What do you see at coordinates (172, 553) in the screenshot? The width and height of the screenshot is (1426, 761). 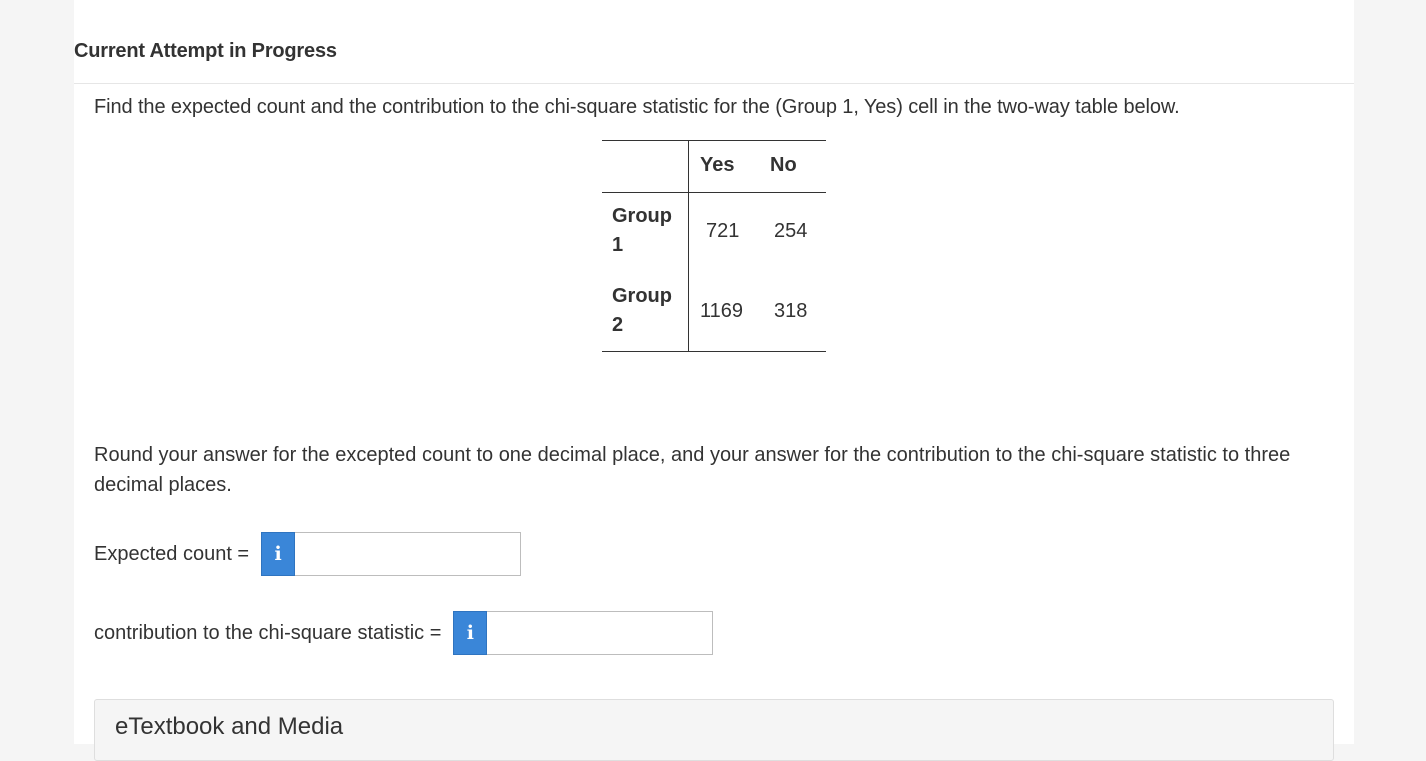 I see `expected-count-label: Expected count =` at bounding box center [172, 553].